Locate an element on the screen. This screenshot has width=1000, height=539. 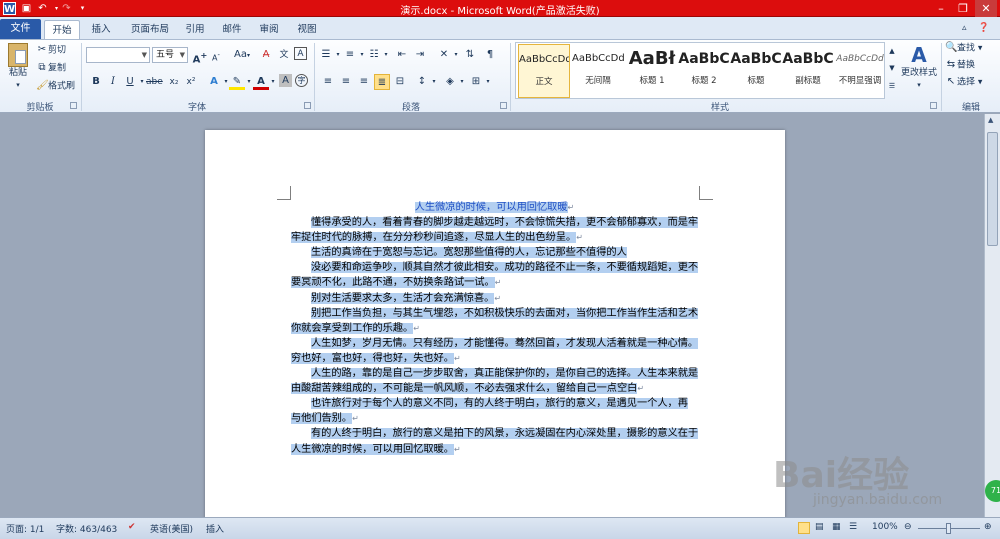
font-name-combo: ▼ is located at coordinates (118, 55).